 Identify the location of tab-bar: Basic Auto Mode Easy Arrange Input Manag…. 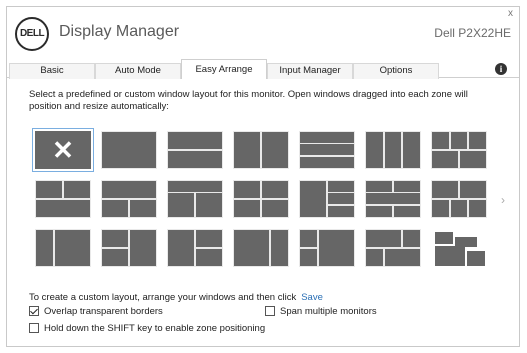
(263, 69).